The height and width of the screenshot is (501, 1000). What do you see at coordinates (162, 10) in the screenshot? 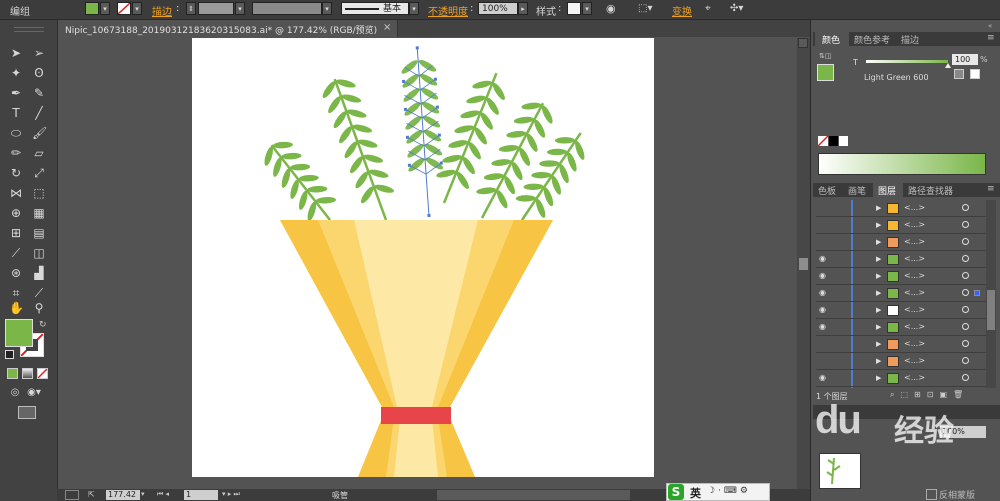
I see `stroke-label: 描边` at bounding box center [162, 10].